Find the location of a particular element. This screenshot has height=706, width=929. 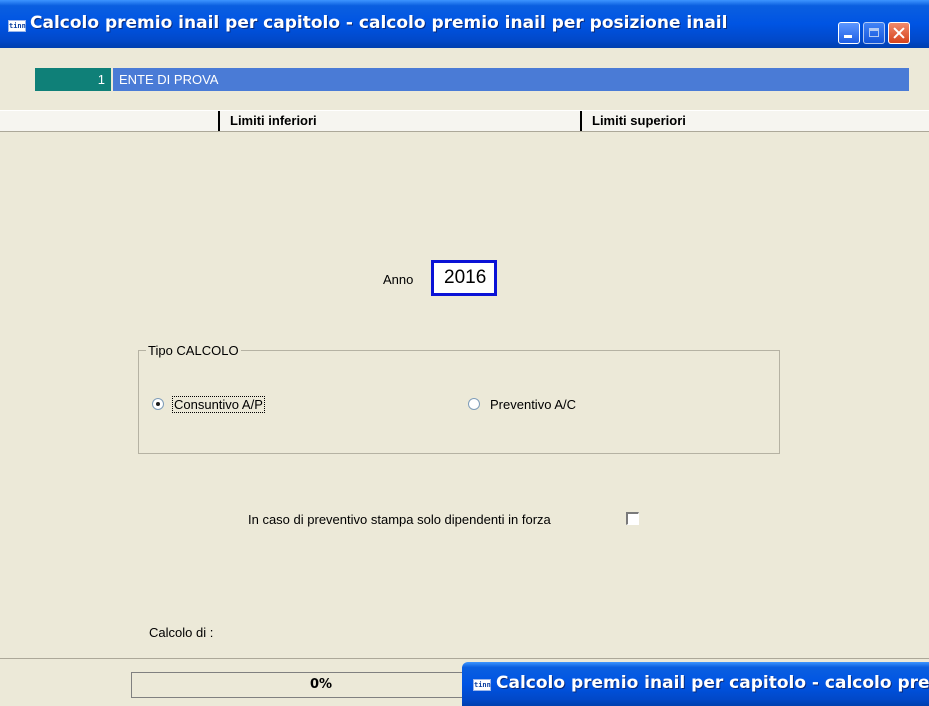

progress-text: 0% is located at coordinates (321, 684).